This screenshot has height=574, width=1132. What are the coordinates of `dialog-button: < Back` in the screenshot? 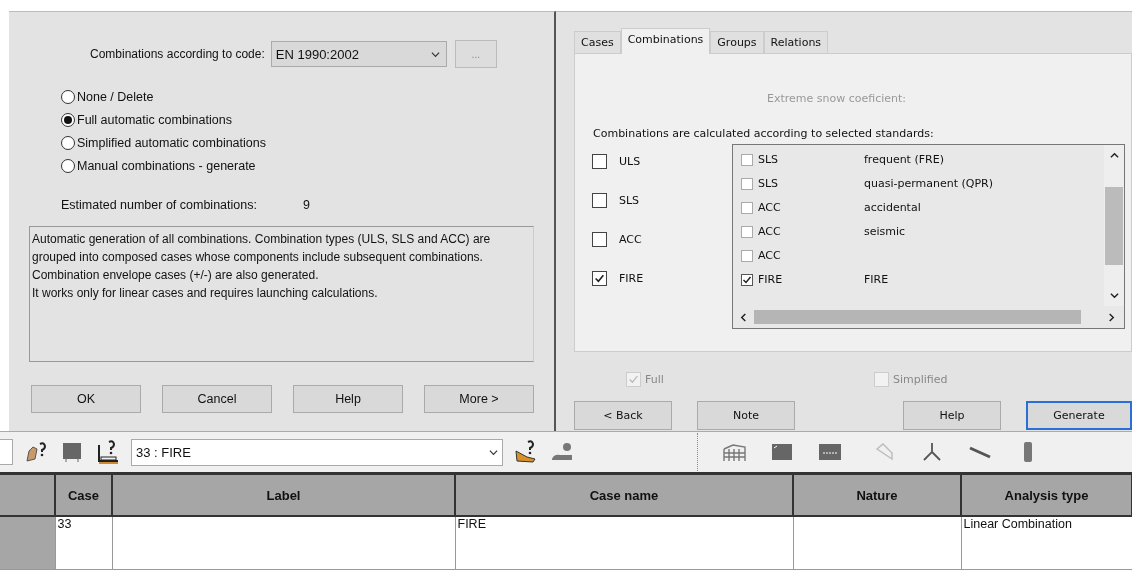 It's located at (623, 415).